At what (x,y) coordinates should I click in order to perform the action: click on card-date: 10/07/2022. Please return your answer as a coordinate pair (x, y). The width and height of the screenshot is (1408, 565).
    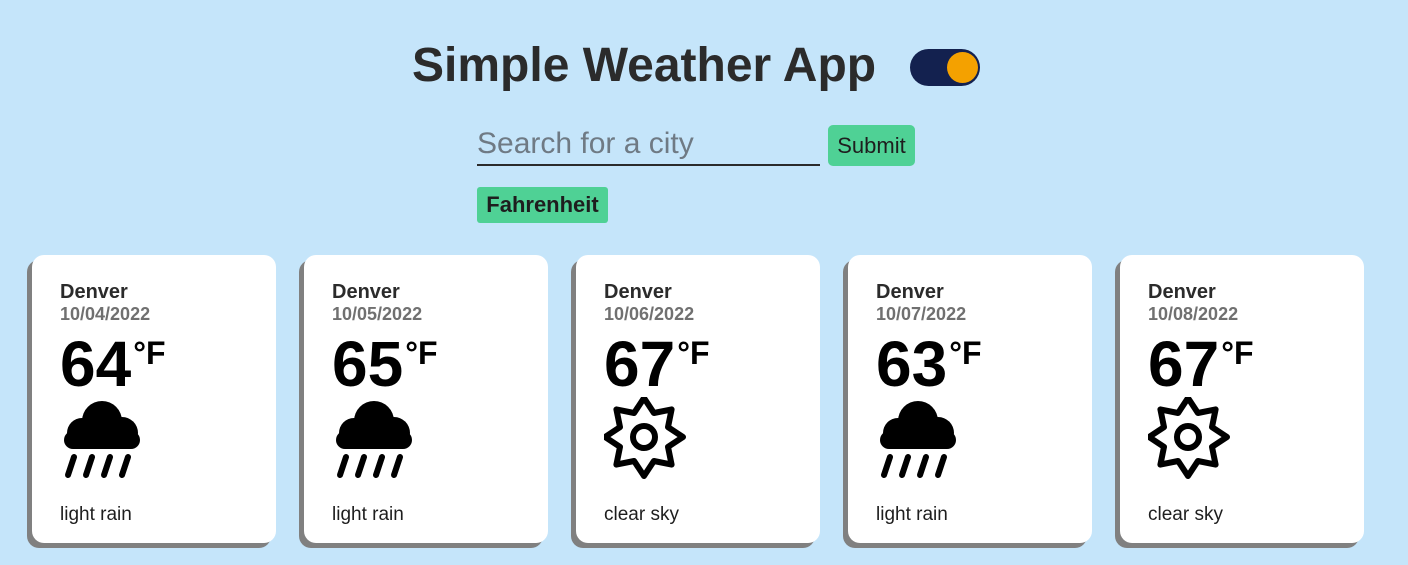
    Looking at the image, I should click on (921, 314).